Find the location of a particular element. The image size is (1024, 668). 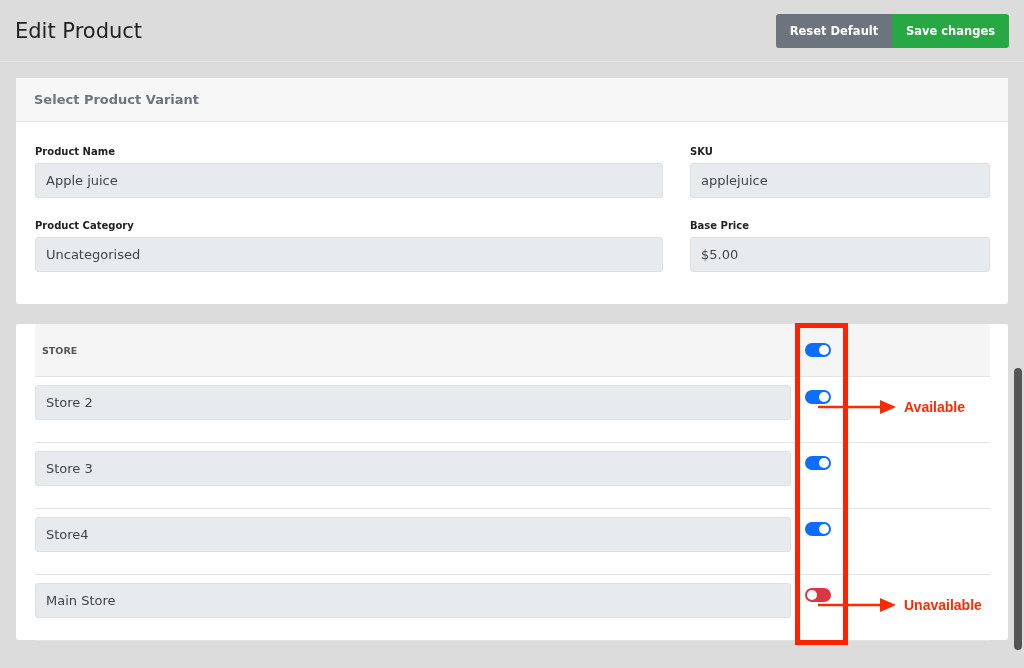

annotation-label: Unavailable is located at coordinates (943, 605).